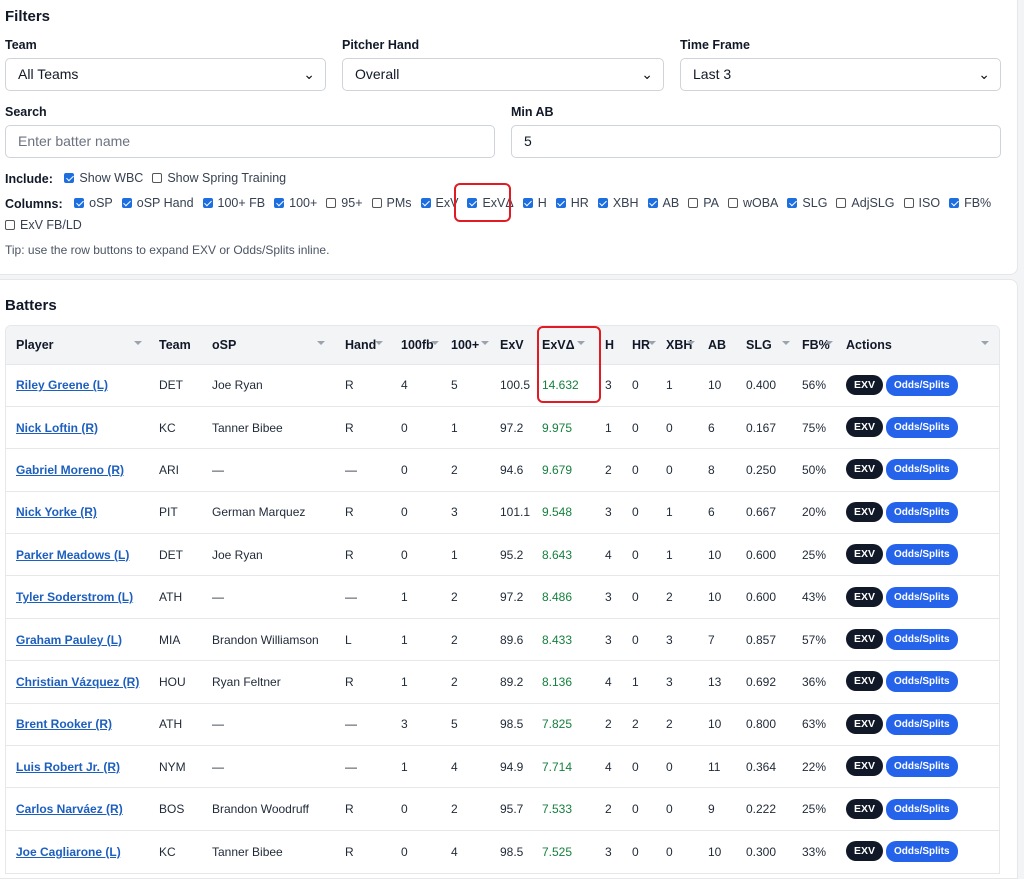 The image size is (1024, 879). Describe the element at coordinates (416, 345) in the screenshot. I see `column-header-100fb: 100fb` at that location.